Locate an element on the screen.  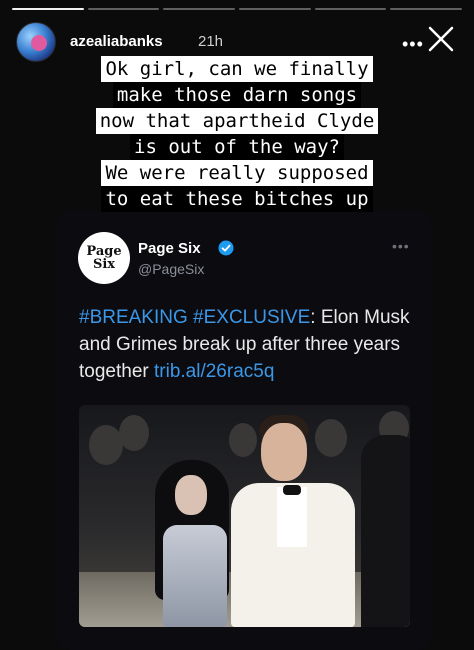
hashtag-breaking: #BREAKING is located at coordinates (133, 317).